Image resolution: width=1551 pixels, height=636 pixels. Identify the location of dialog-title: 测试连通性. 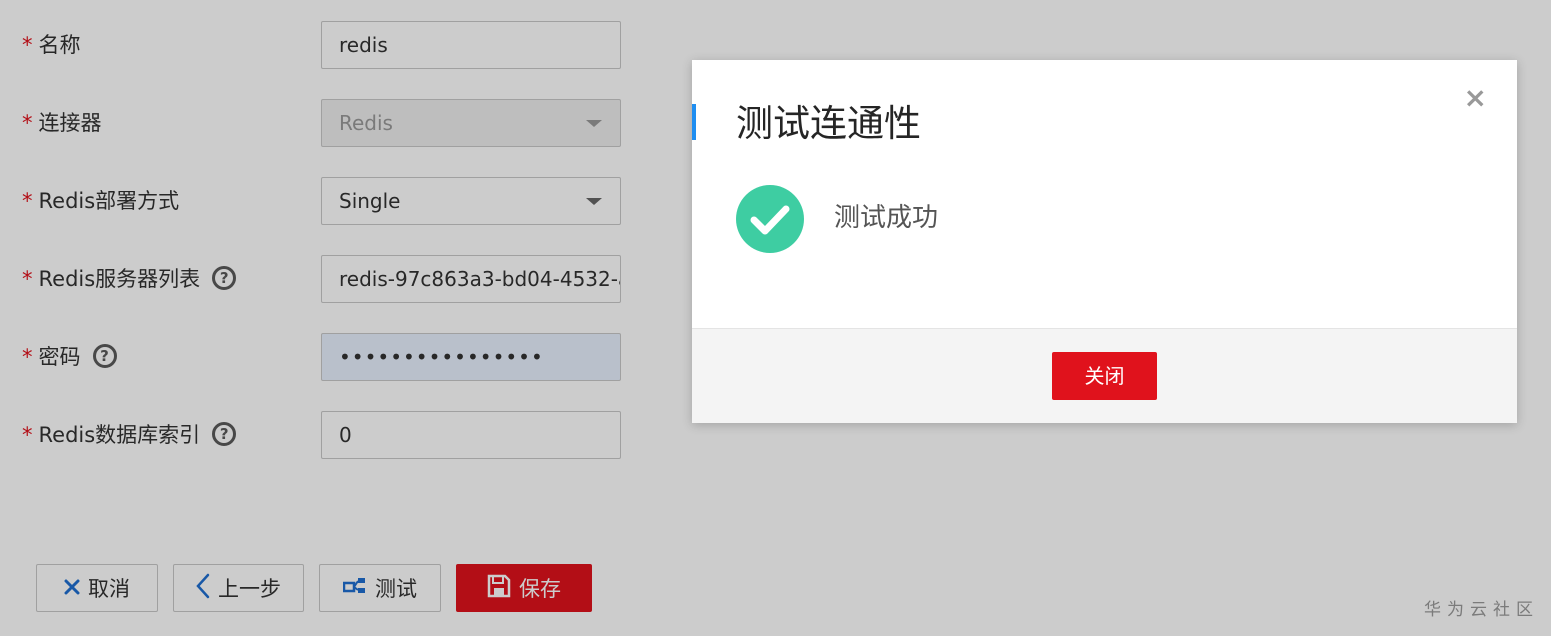
(828, 123).